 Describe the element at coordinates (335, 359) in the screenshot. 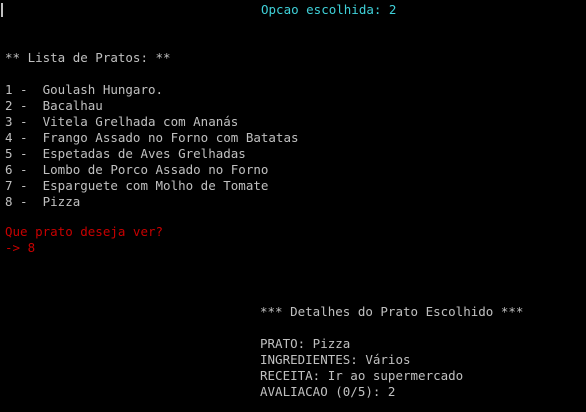

I see `details-ingredientes: INGREDIENTES: Vários` at that location.